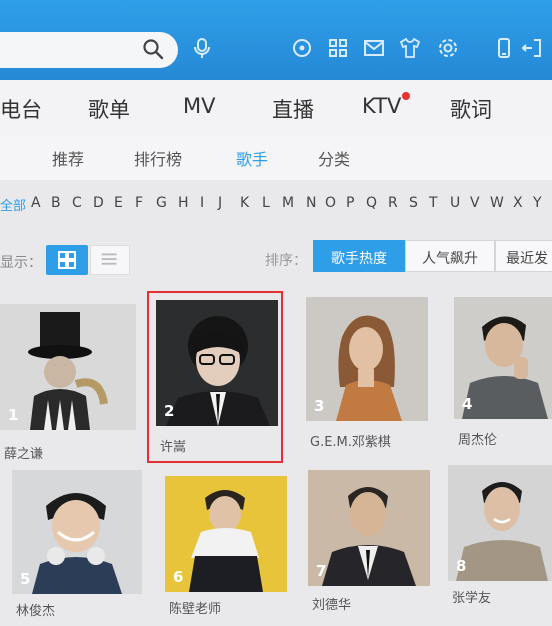  What do you see at coordinates (215, 377) in the screenshot?
I see `highlight-box` at bounding box center [215, 377].